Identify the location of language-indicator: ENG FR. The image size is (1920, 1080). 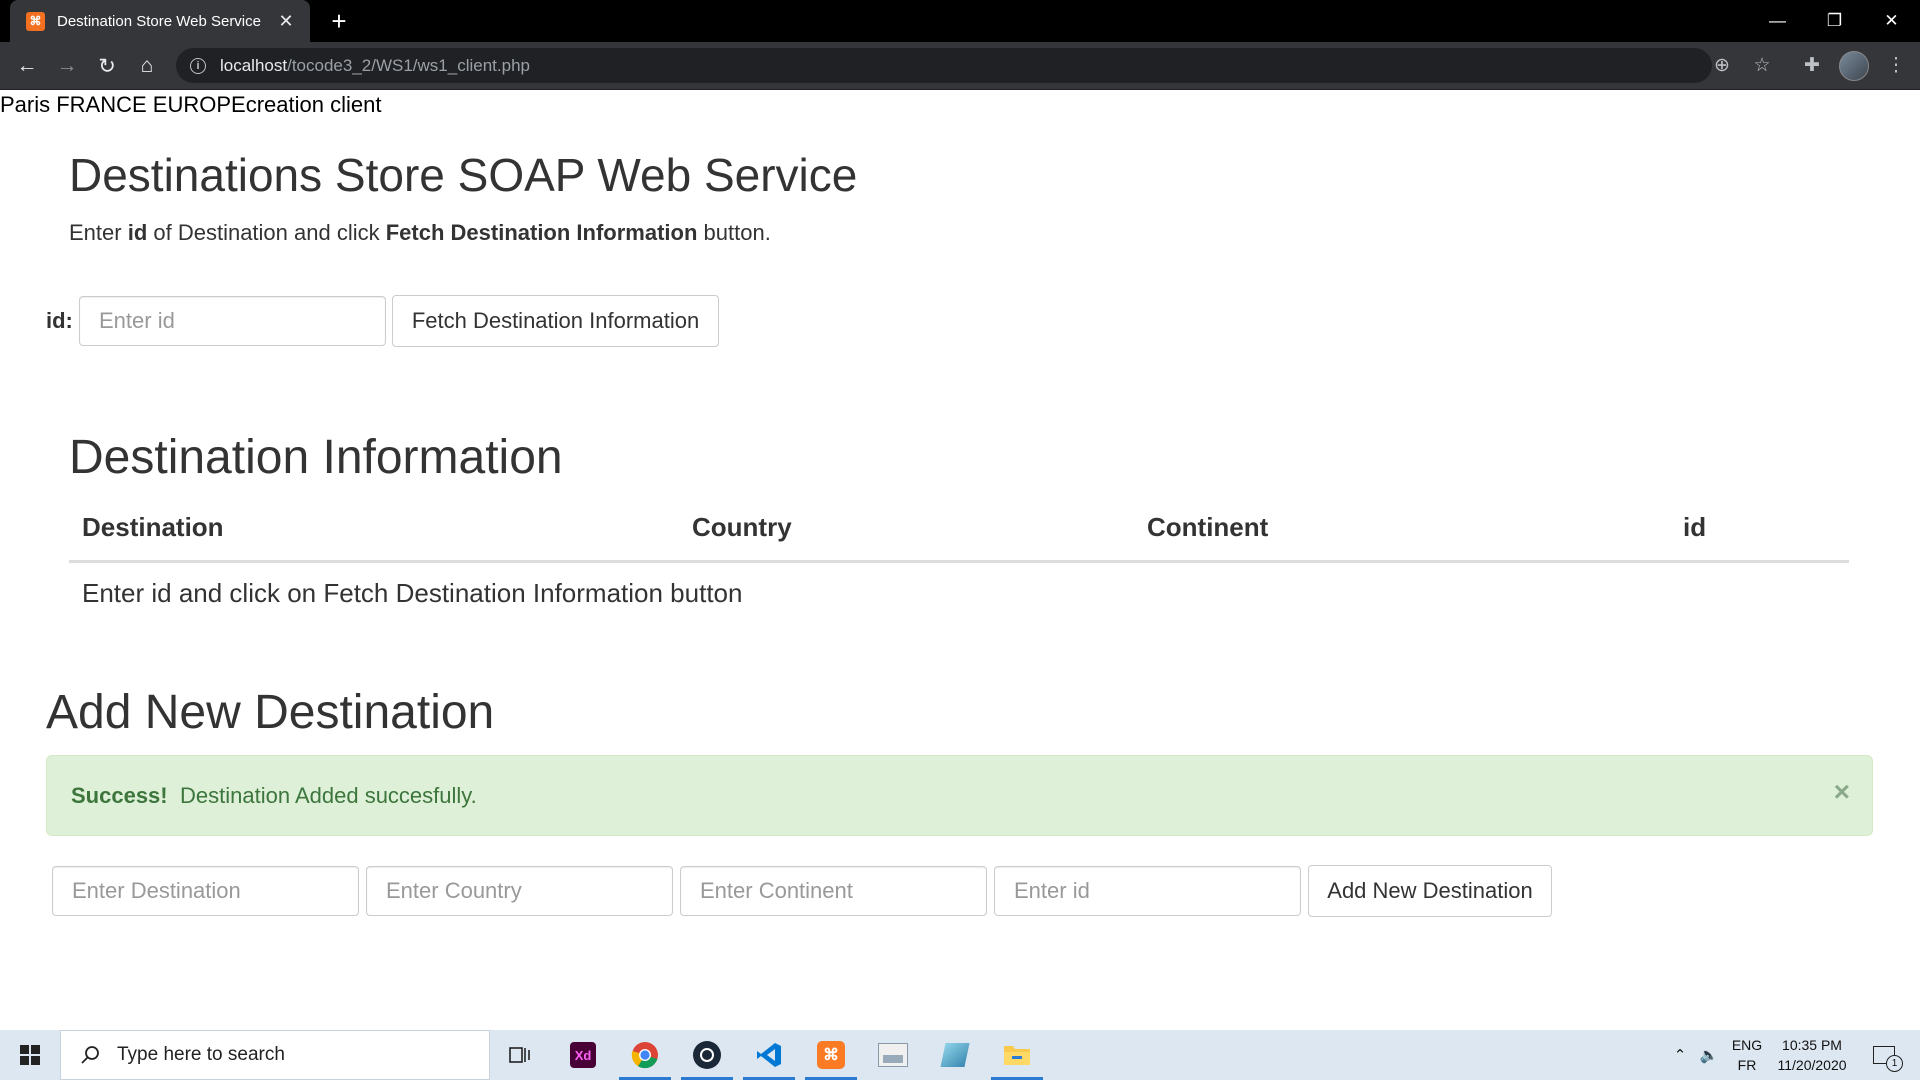
(1747, 1055).